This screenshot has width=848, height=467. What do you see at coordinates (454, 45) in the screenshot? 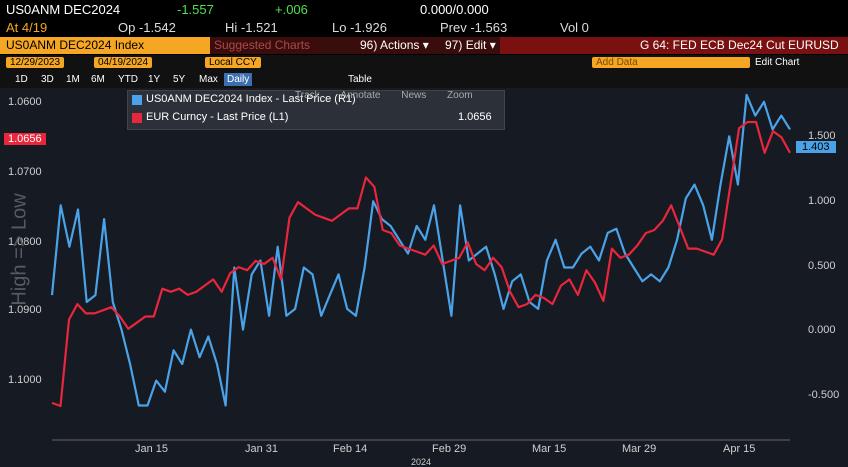
I see `edit-key: 97)` at bounding box center [454, 45].